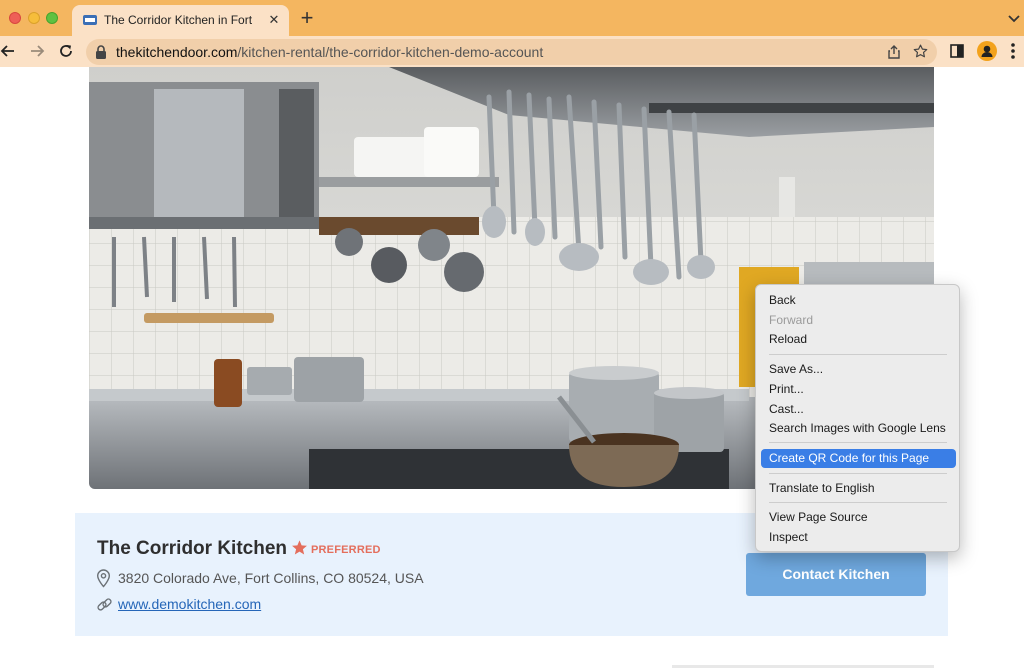 This screenshot has width=1024, height=668. What do you see at coordinates (858, 428) in the screenshot?
I see `menu-item-search-images-google-lens: Search Images with Google Lens` at bounding box center [858, 428].